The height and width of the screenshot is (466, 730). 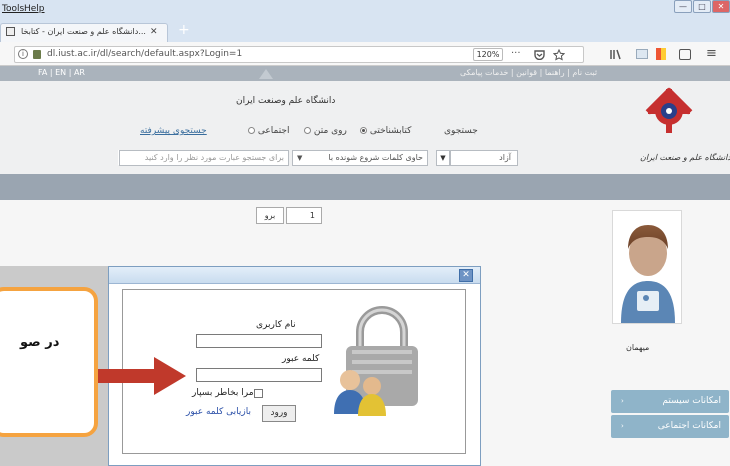 I want to click on condition-select: ▼ حاوی کلمات شروع شونده با, so click(x=360, y=158).